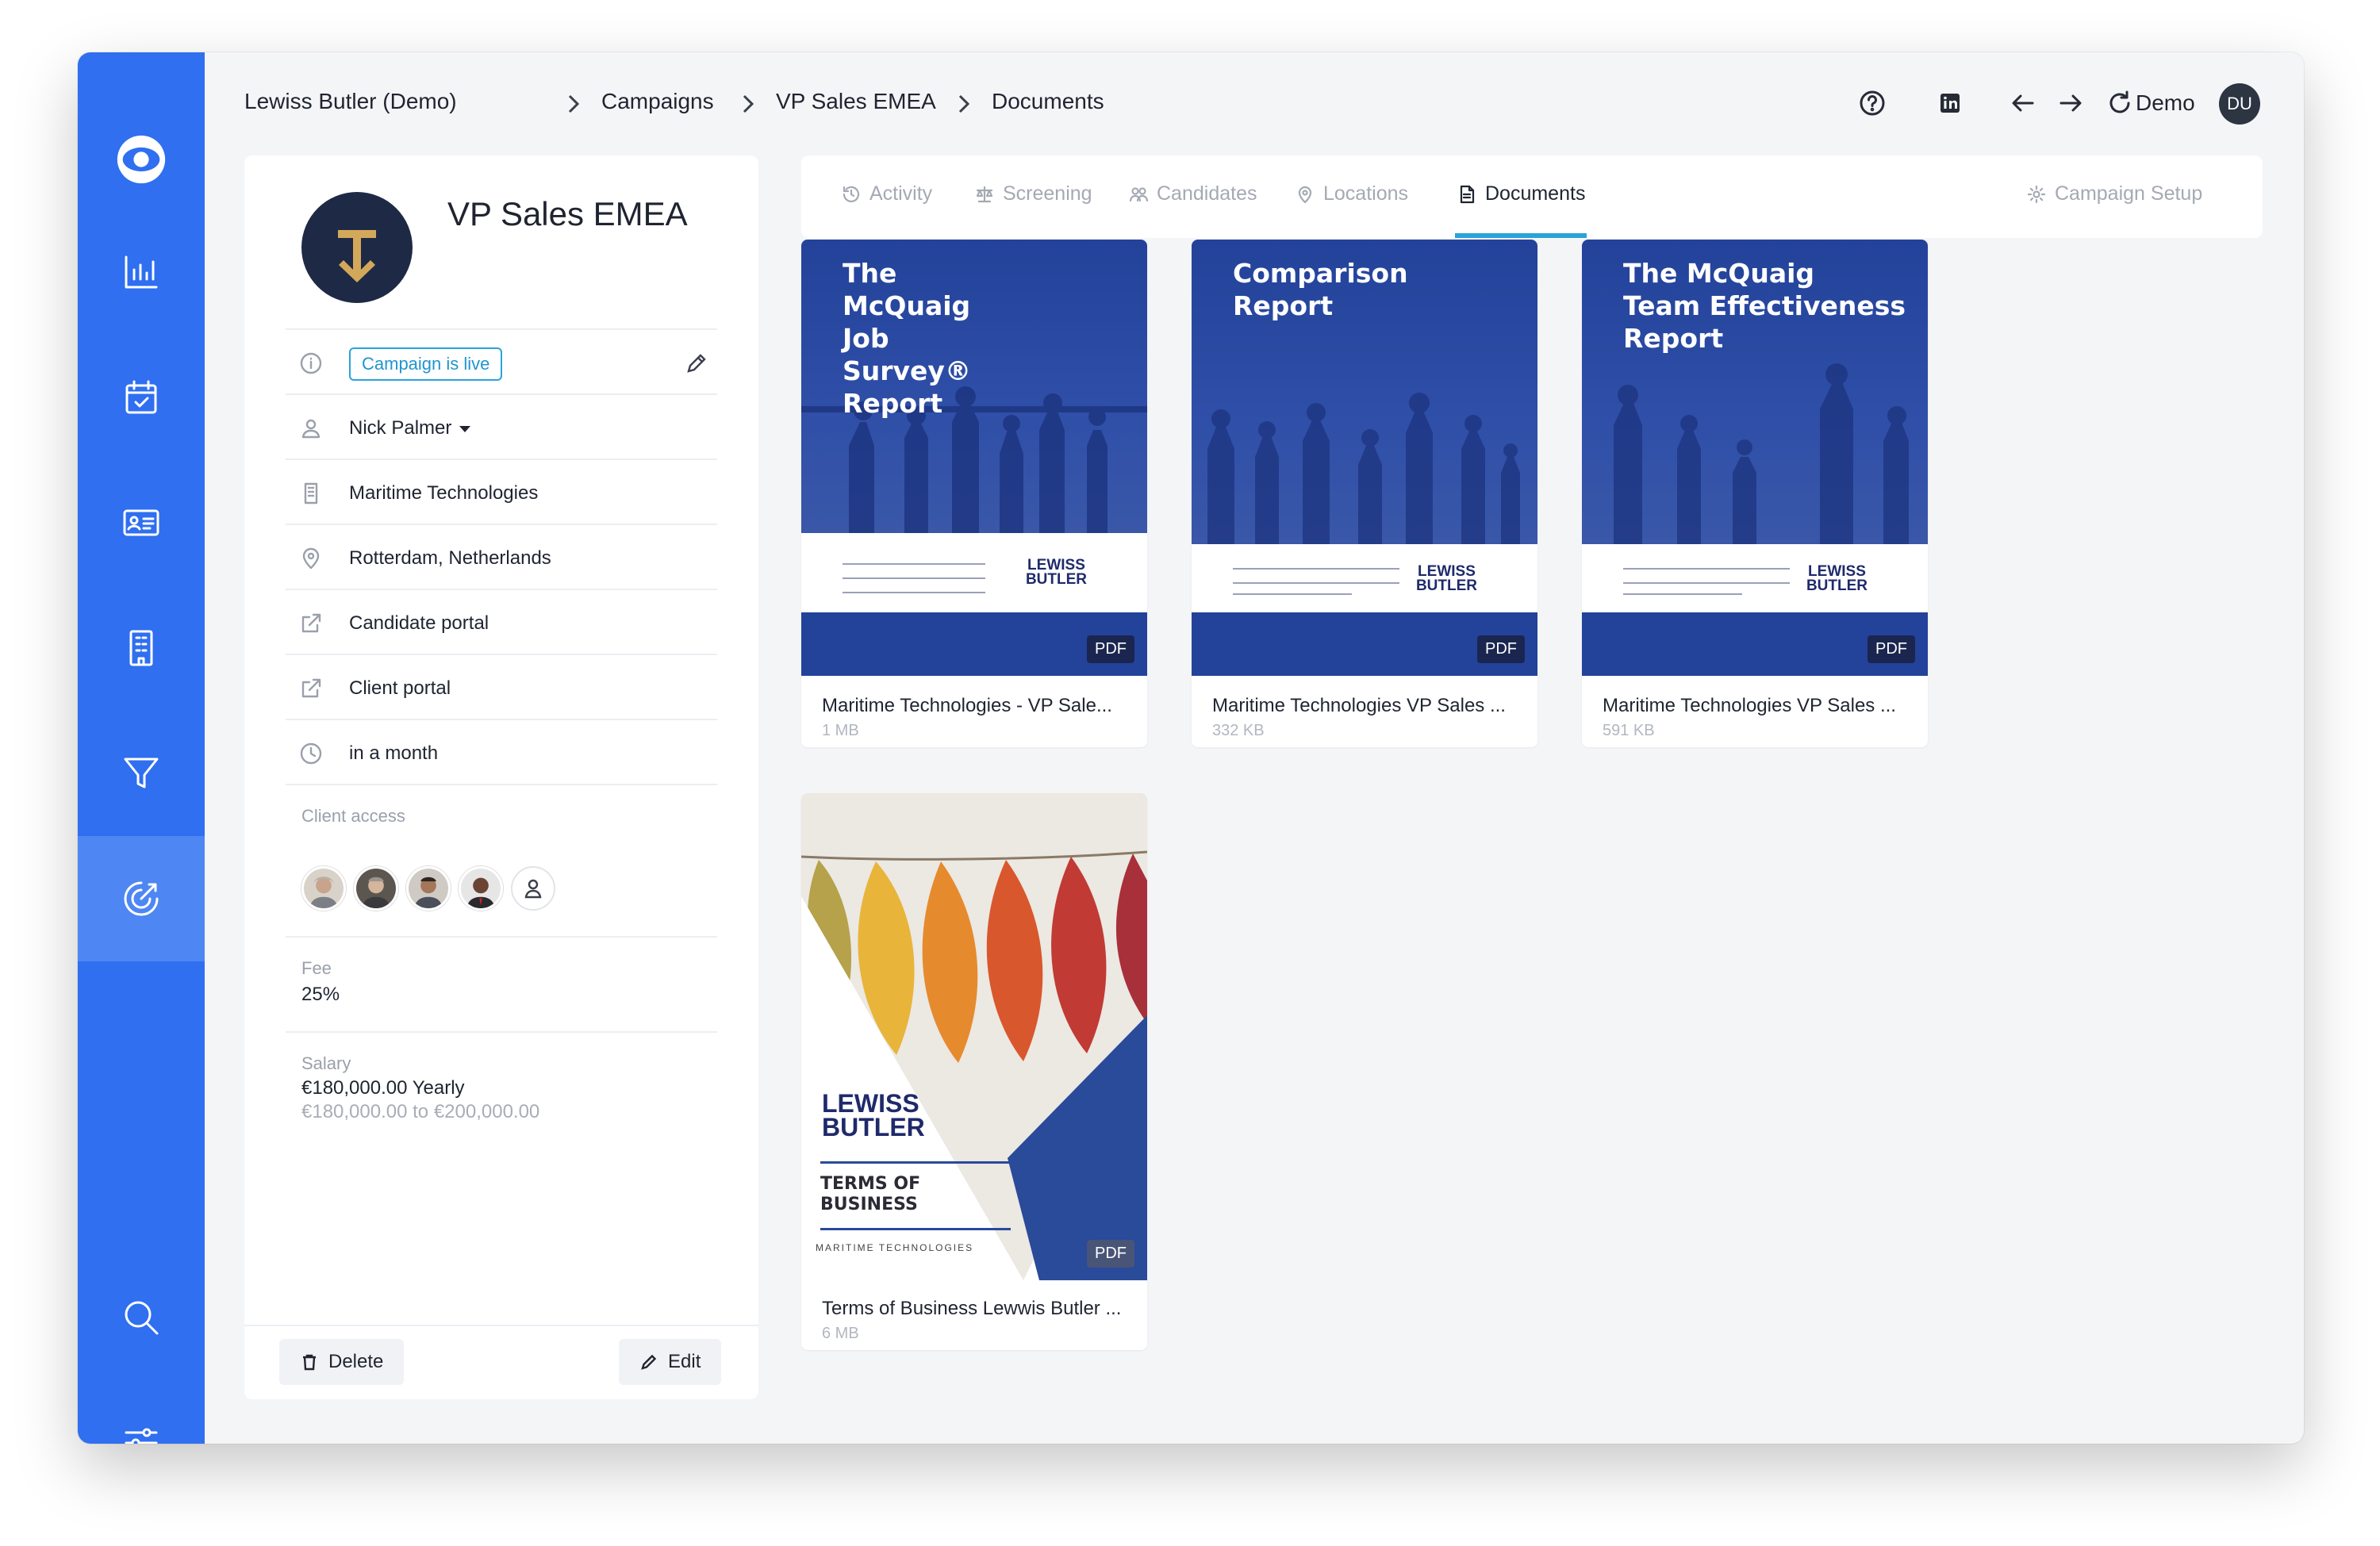  What do you see at coordinates (2070, 103) in the screenshot?
I see `forward-arrow-icon` at bounding box center [2070, 103].